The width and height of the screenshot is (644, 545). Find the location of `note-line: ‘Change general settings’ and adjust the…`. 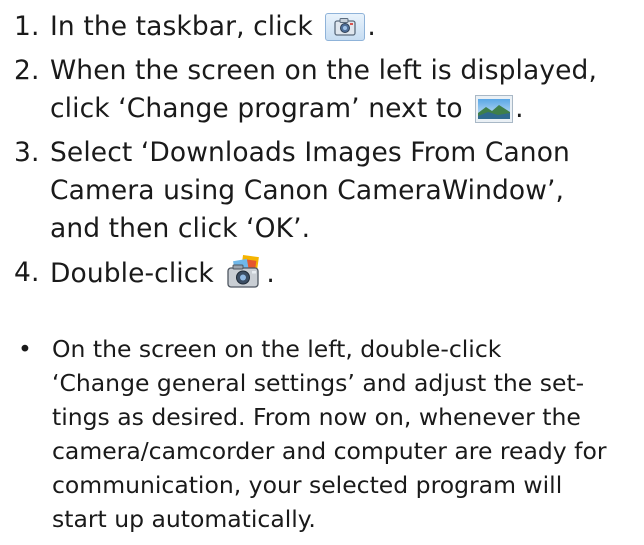

note-line: ‘Change general settings’ and adjust the… is located at coordinates (318, 383).